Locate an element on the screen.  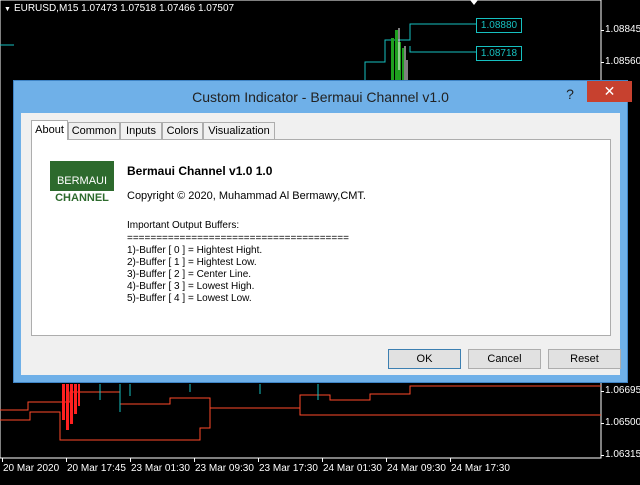
tab-colors: Colors is located at coordinates (182, 130).